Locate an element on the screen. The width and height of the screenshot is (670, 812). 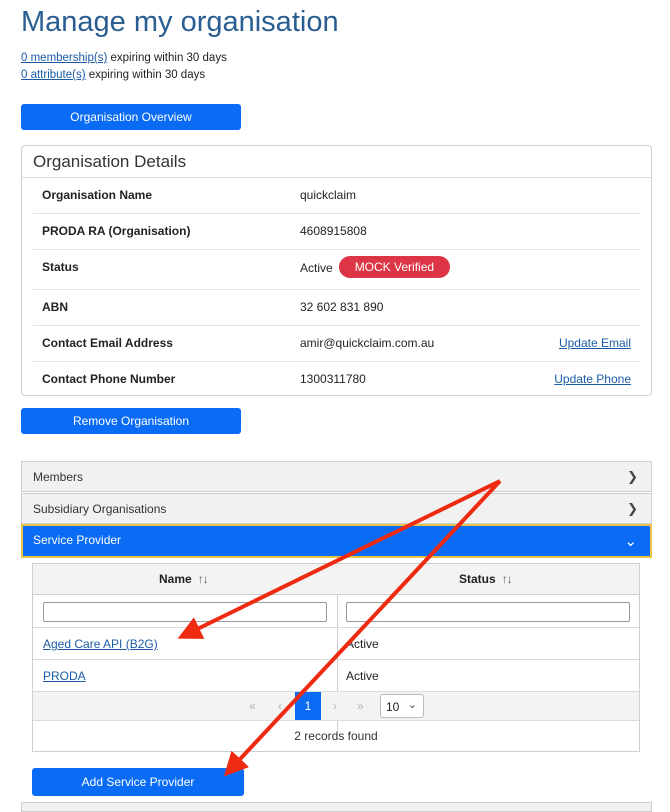
remove-organisation-button: Remove Organisation is located at coordinates (131, 421).